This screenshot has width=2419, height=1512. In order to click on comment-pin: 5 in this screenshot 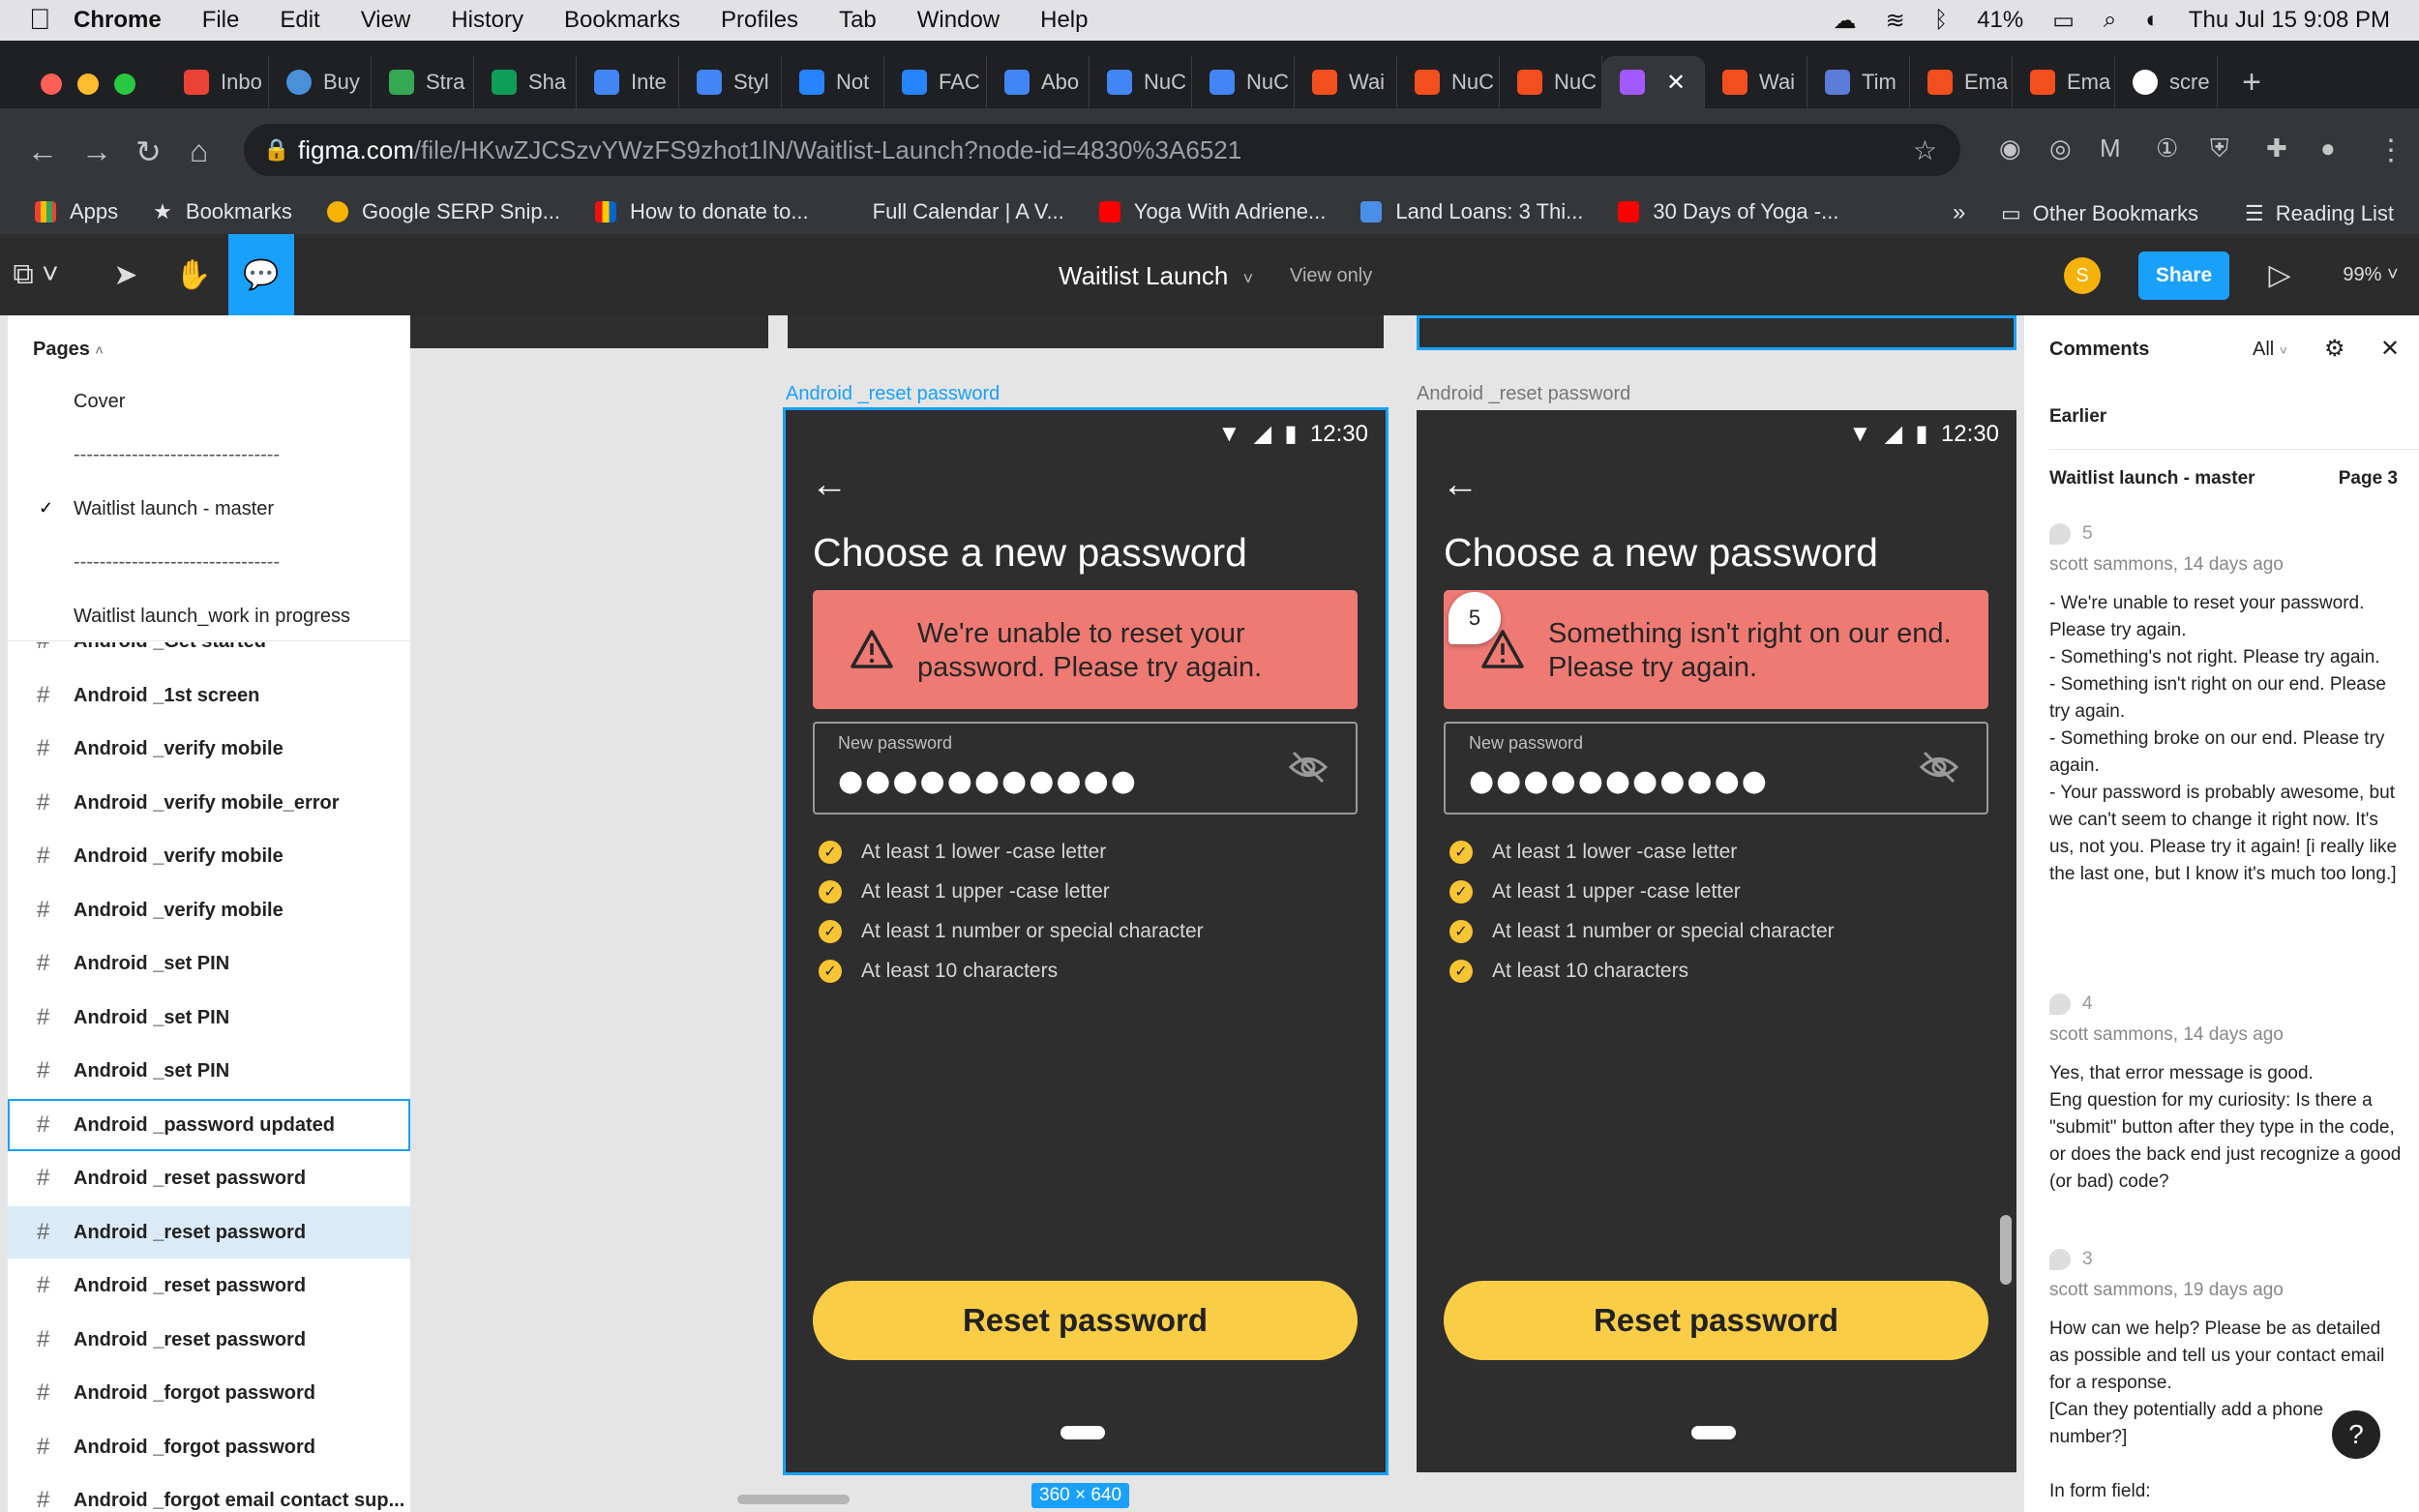, I will do `click(1474, 618)`.